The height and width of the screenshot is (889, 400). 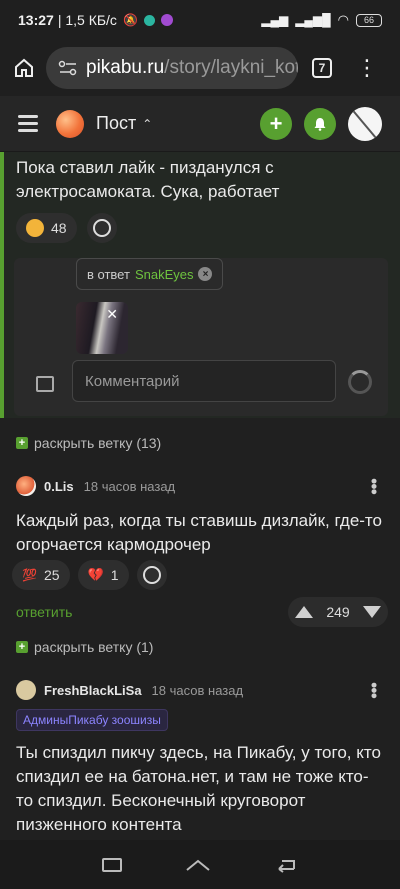 I want to click on tabs-button: 7, so click(x=322, y=68).